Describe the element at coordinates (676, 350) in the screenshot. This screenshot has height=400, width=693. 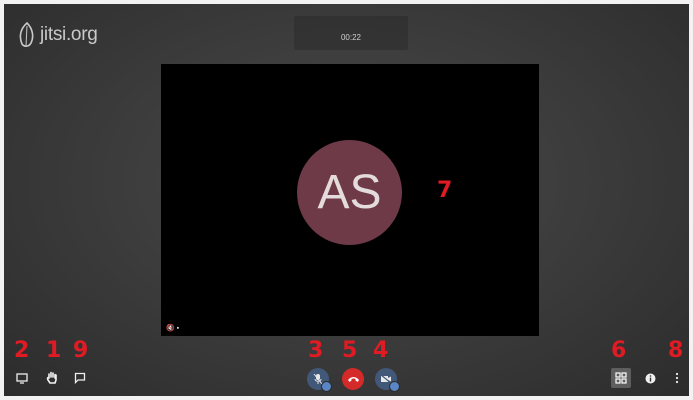
I see `annotation-8: 8` at that location.